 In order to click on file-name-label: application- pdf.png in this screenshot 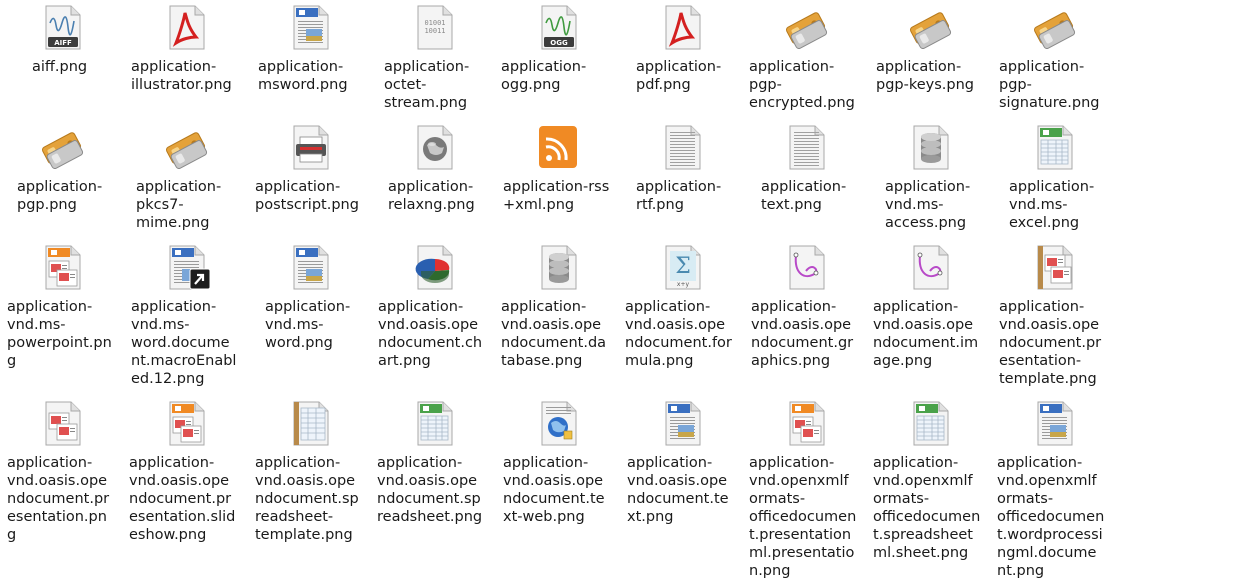, I will do `click(679, 76)`.